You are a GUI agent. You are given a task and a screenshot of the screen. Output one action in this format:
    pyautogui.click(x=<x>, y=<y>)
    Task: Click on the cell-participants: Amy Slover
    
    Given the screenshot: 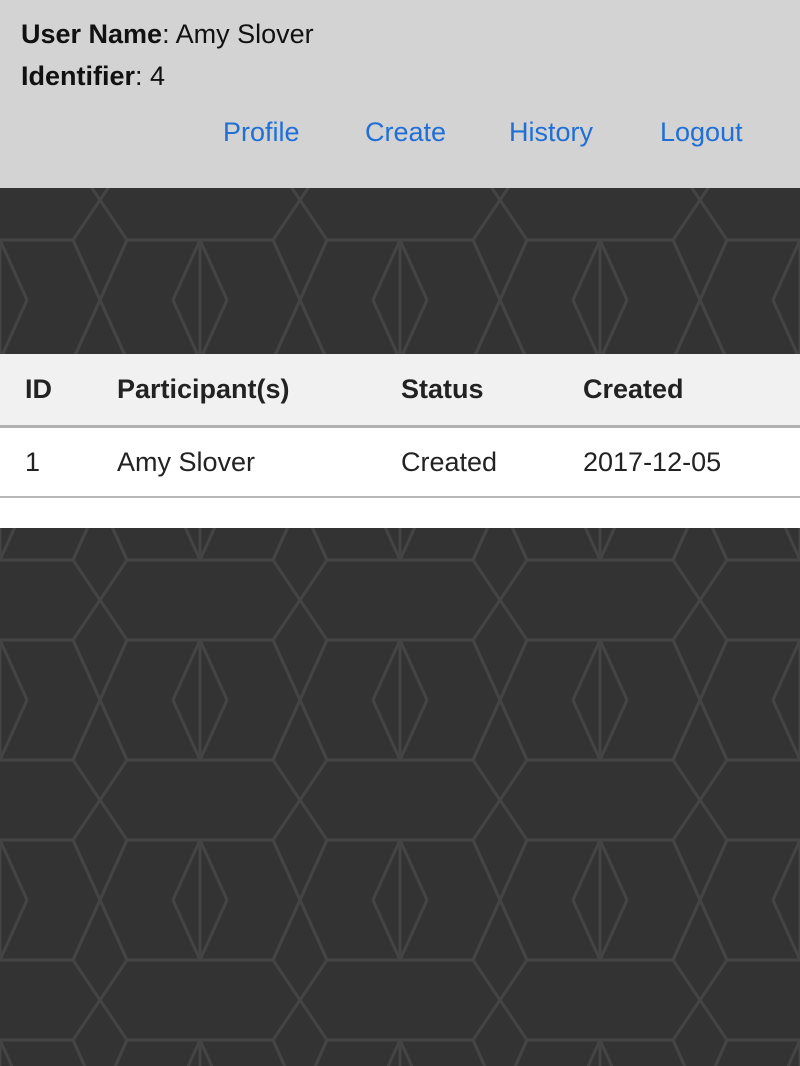 What is the action you would take?
    pyautogui.click(x=186, y=462)
    